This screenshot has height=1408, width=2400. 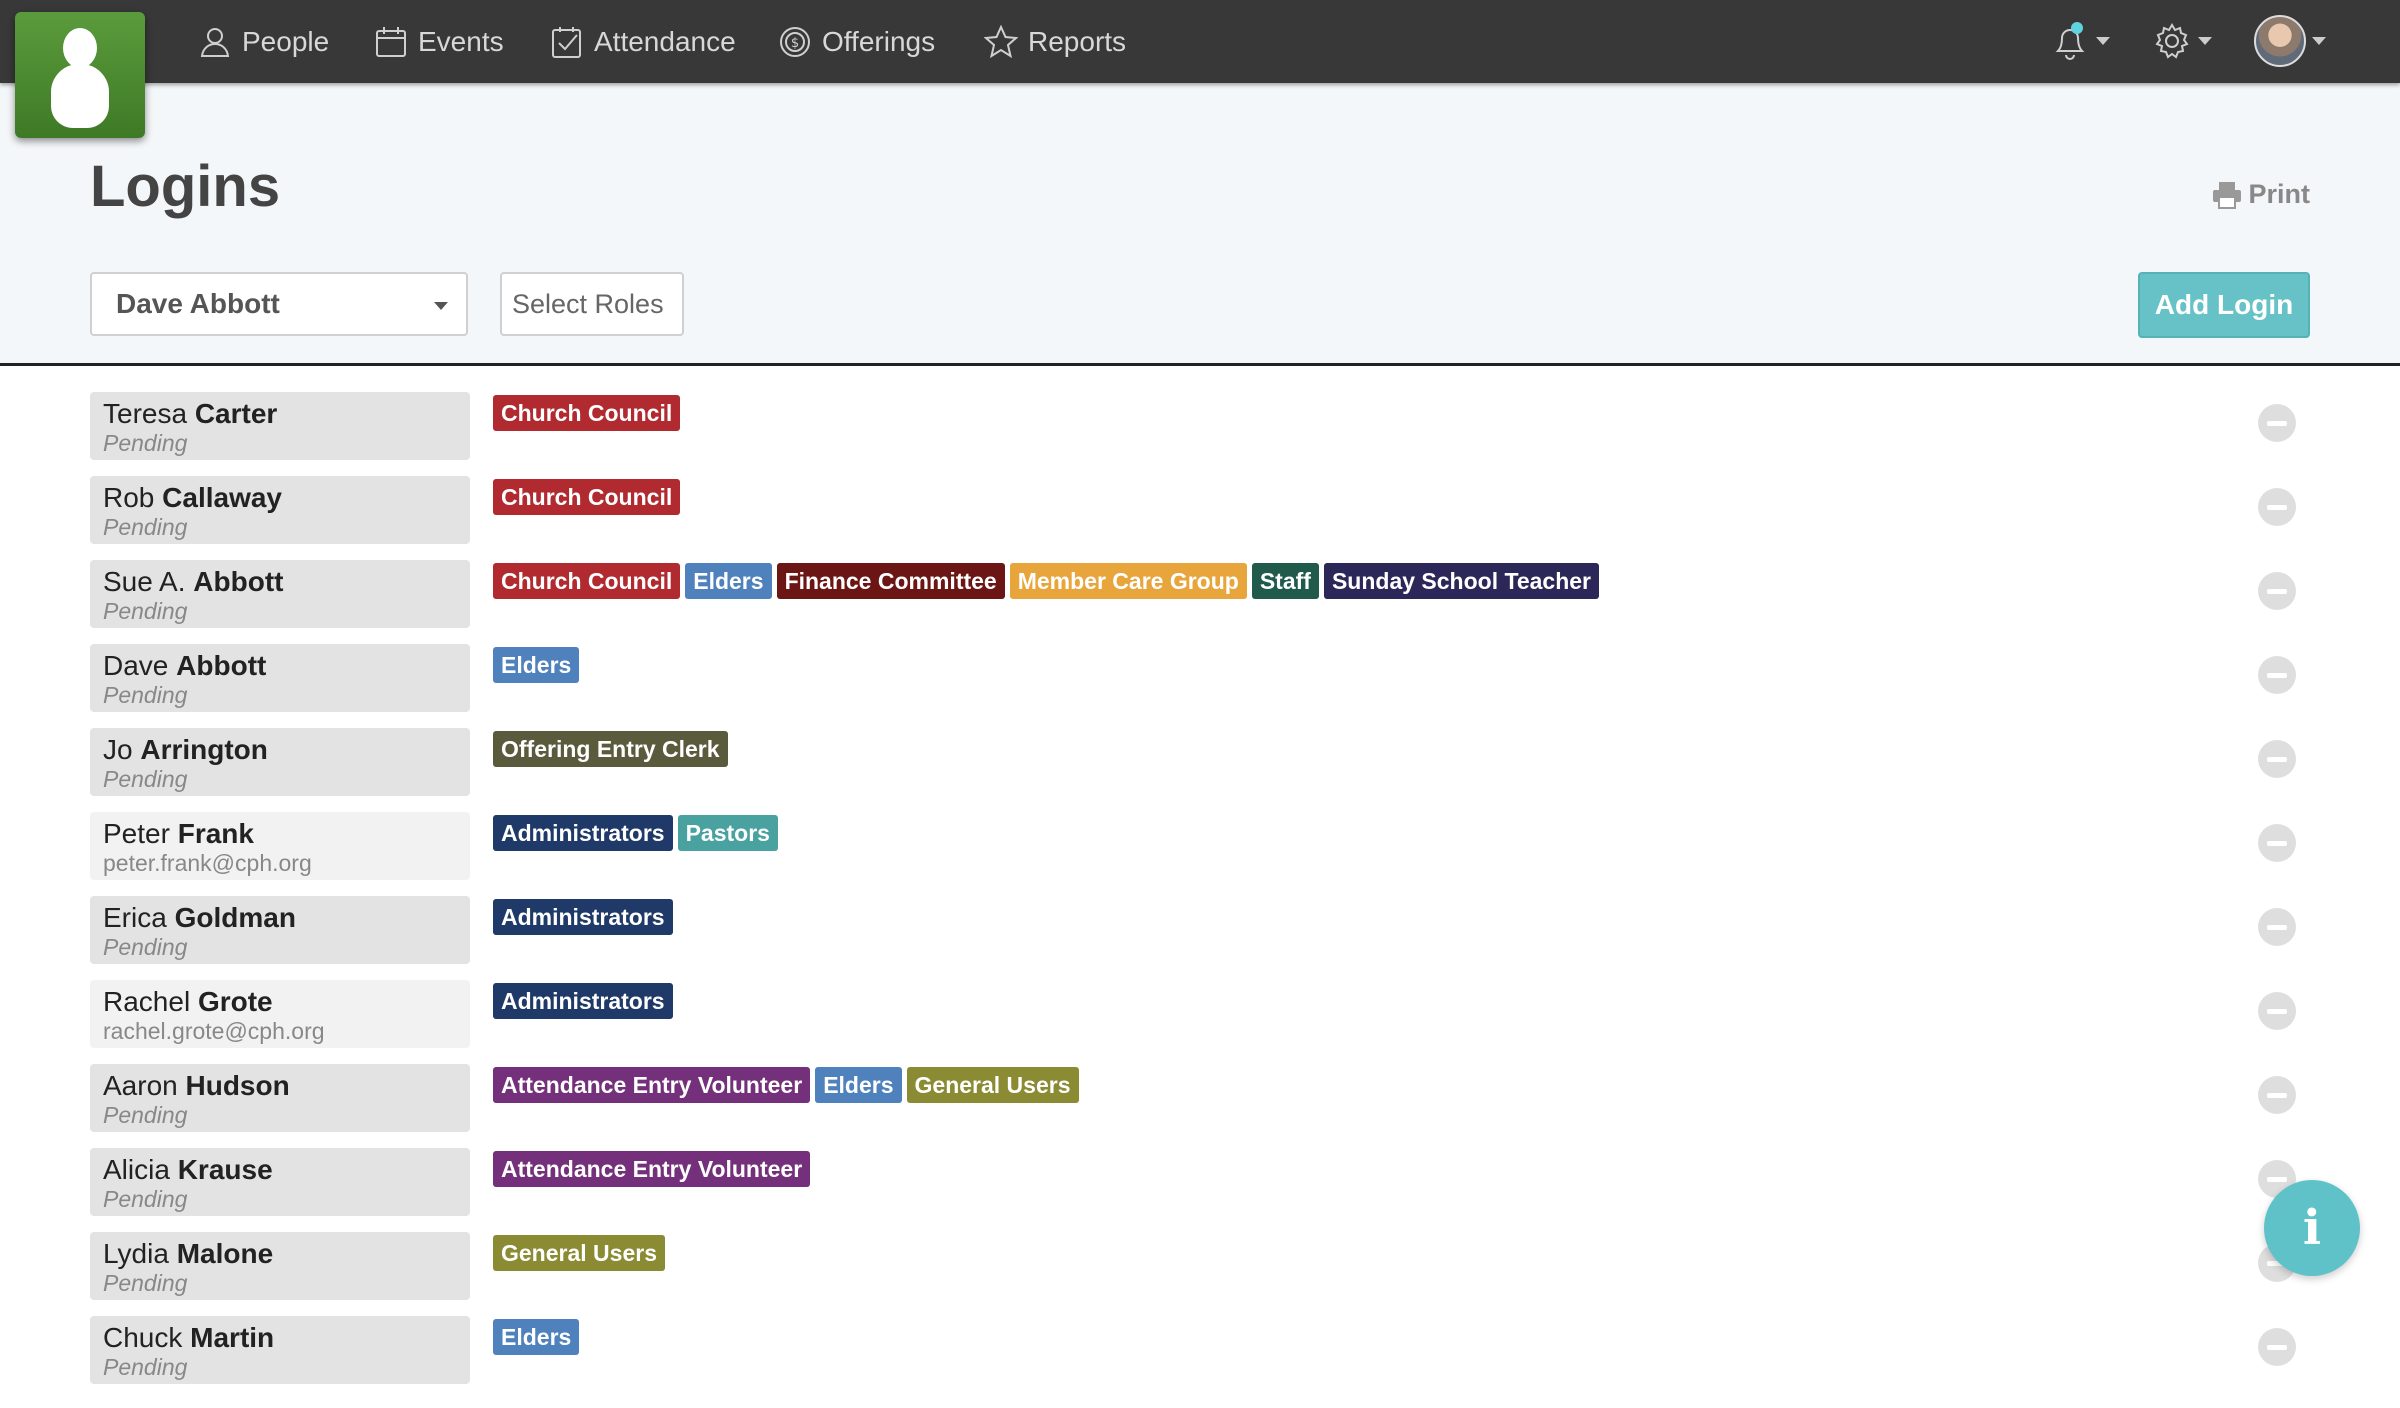 What do you see at coordinates (280, 1002) in the screenshot?
I see `login-name: Rachel Grote` at bounding box center [280, 1002].